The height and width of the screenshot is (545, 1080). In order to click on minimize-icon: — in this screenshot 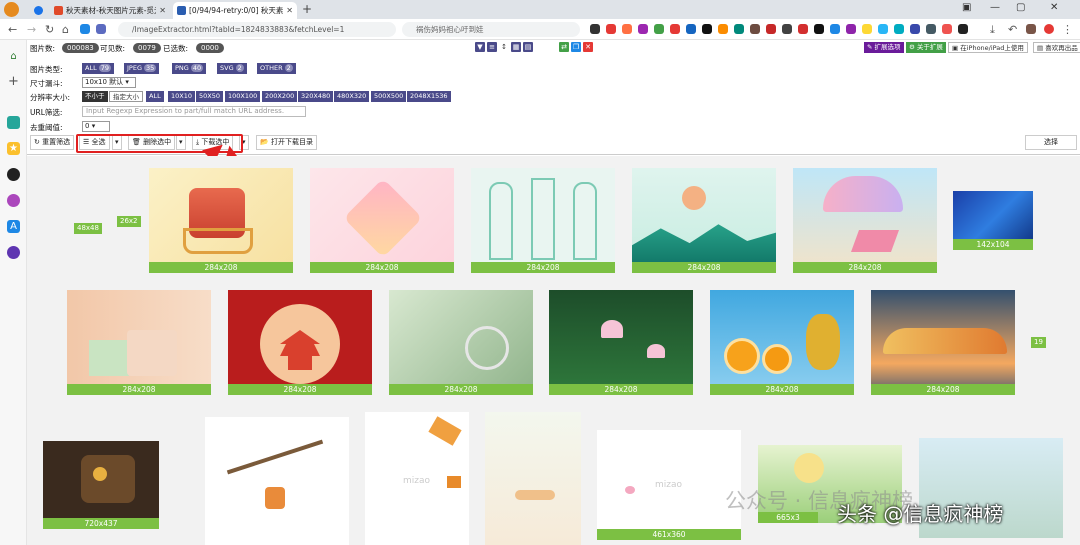, I will do `click(995, 7)`.